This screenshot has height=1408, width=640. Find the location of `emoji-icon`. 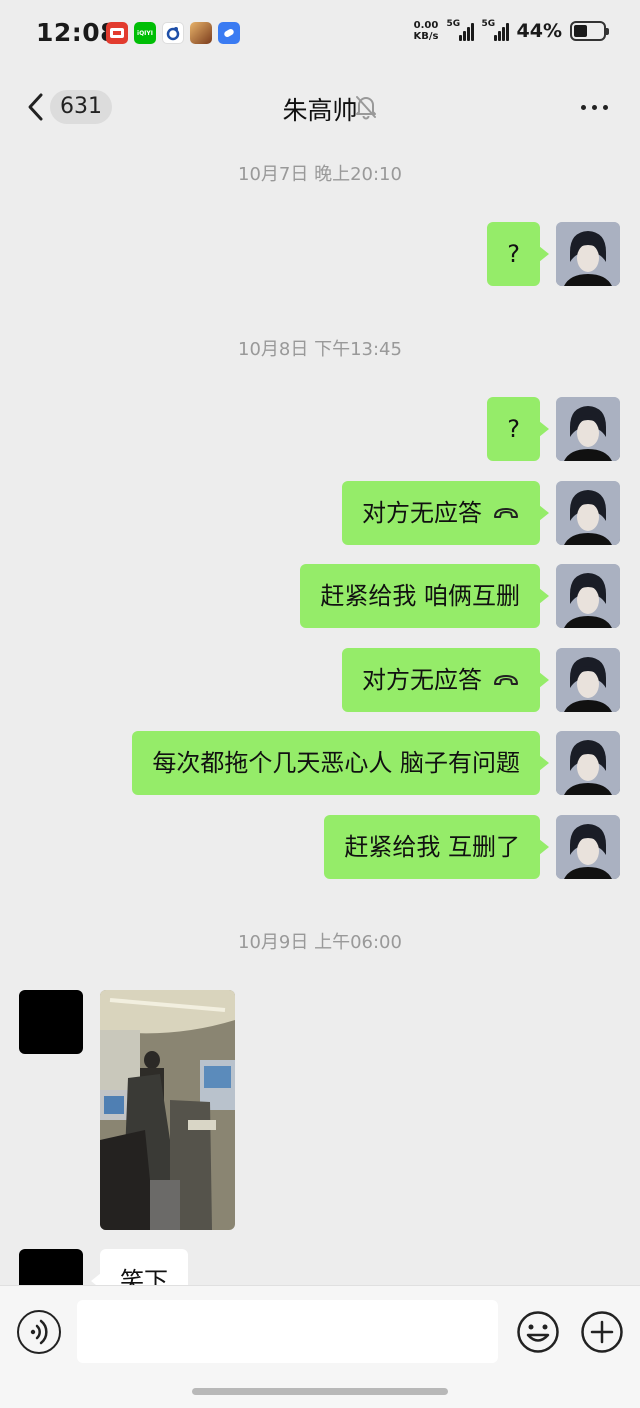

emoji-icon is located at coordinates (538, 1334).